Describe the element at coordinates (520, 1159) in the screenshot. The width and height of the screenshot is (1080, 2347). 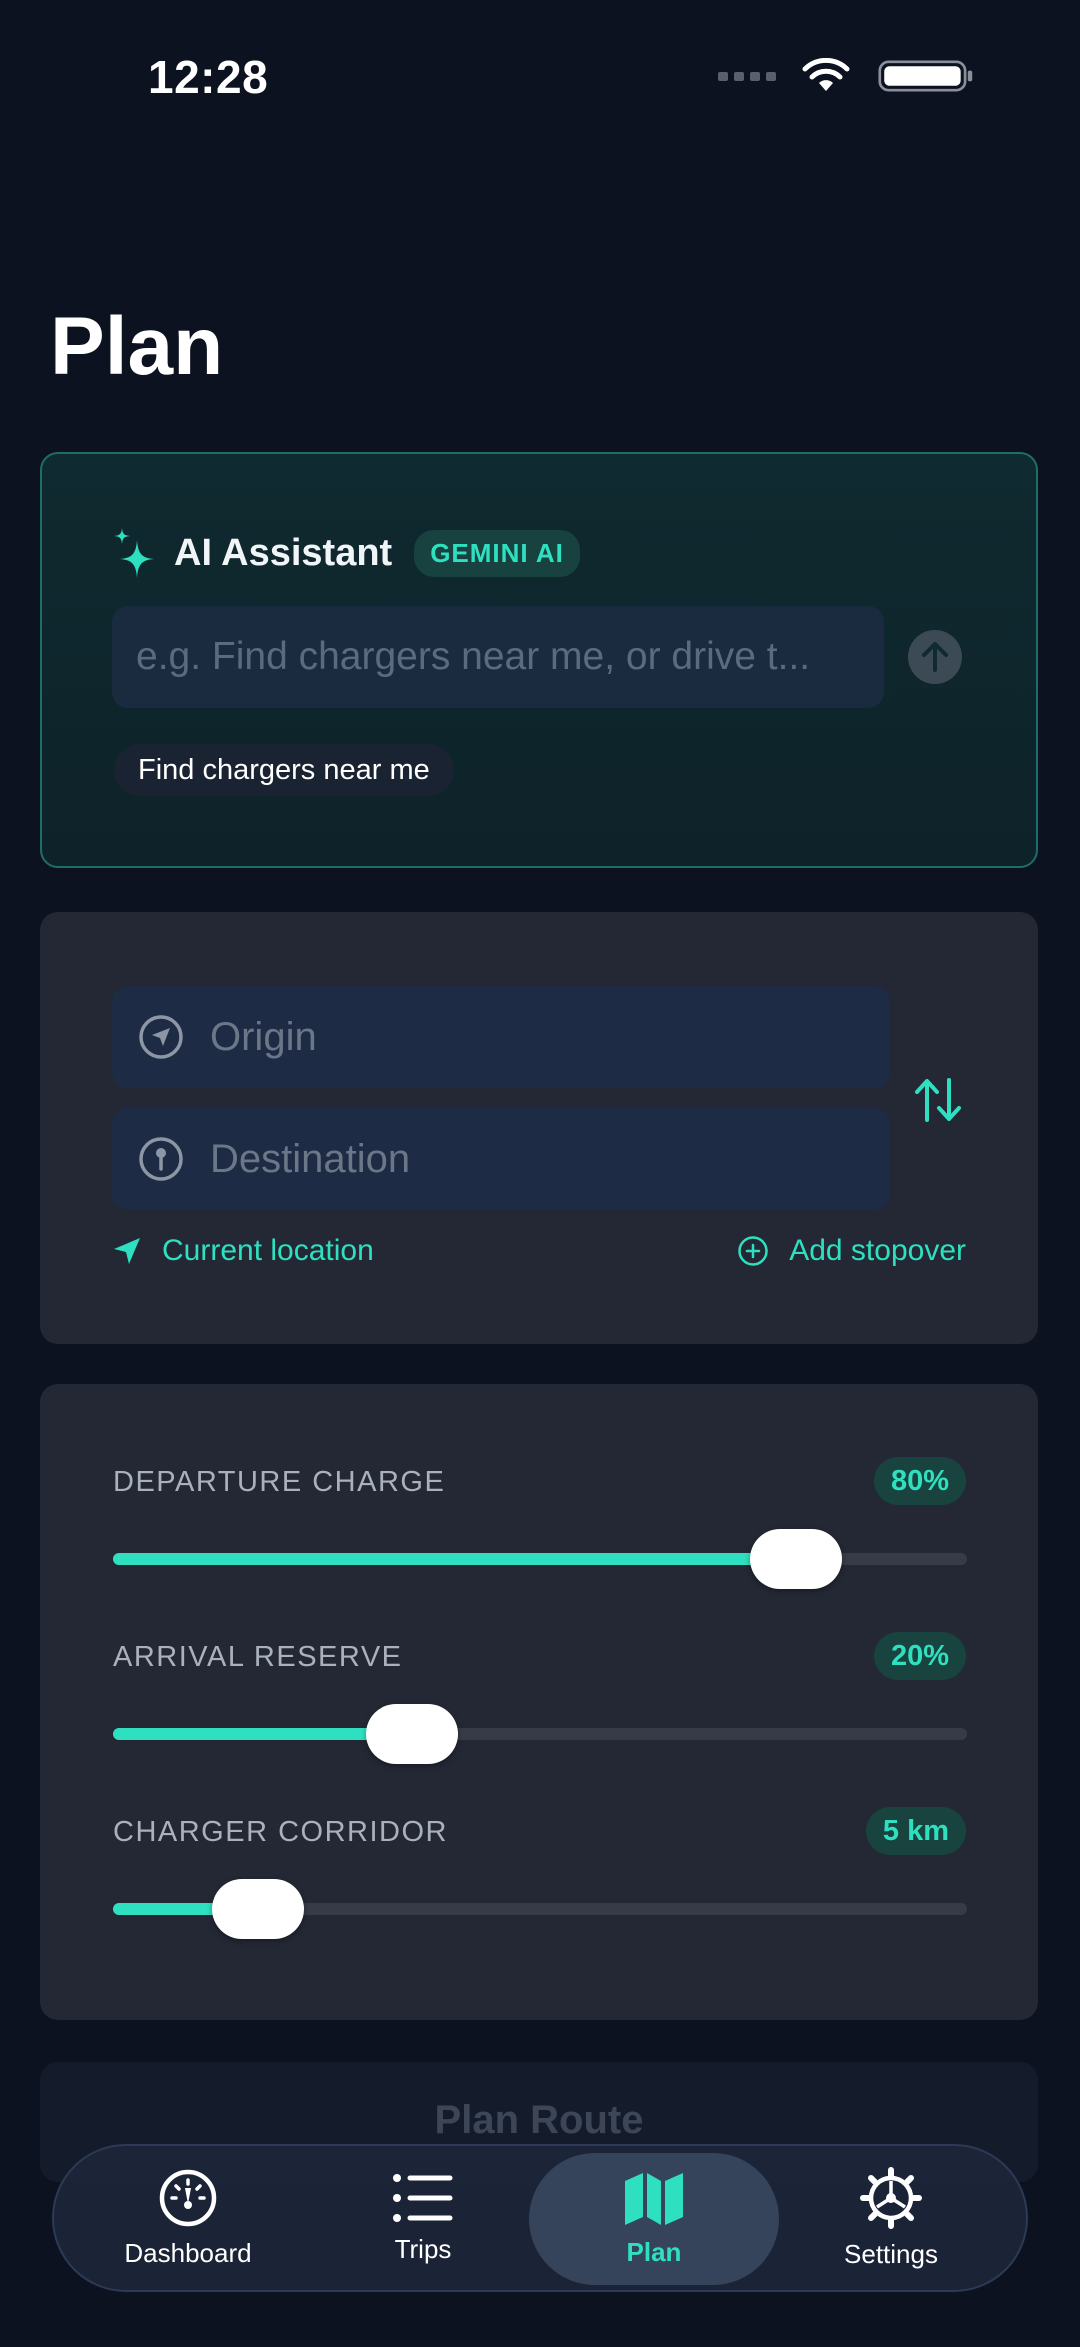
I see `destination-input` at that location.